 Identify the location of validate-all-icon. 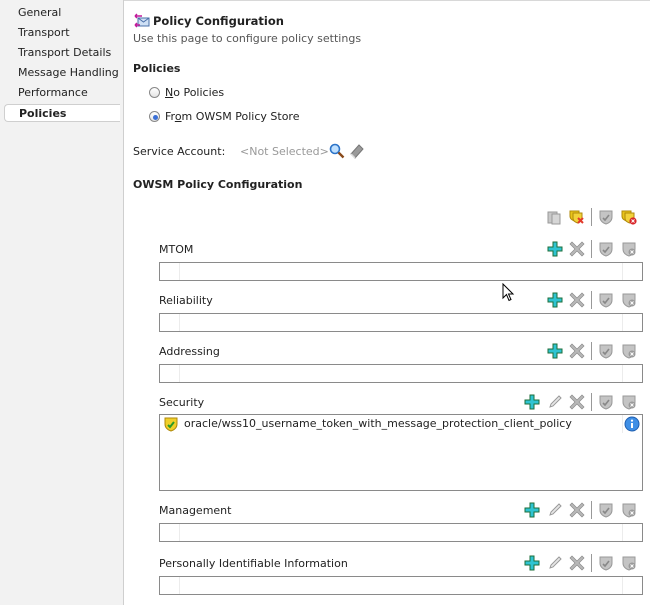
(606, 217).